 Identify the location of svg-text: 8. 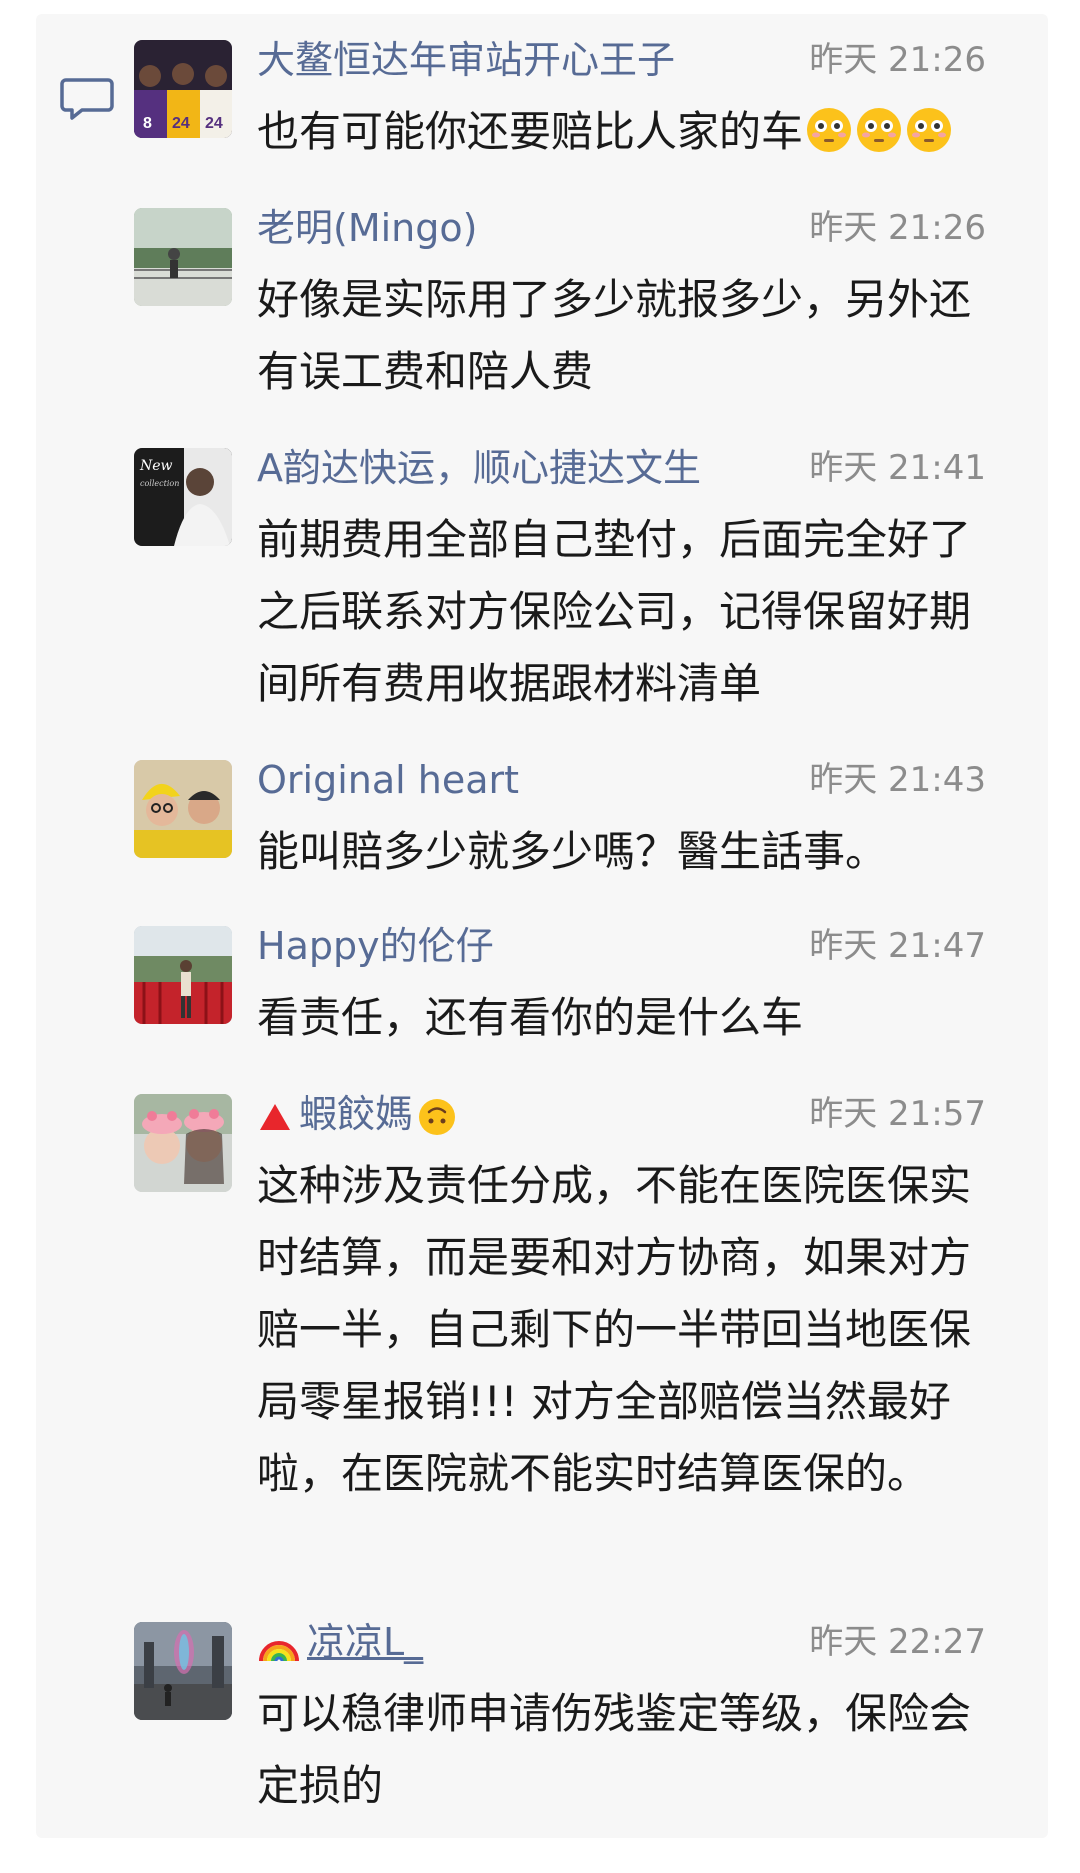
(147, 123).